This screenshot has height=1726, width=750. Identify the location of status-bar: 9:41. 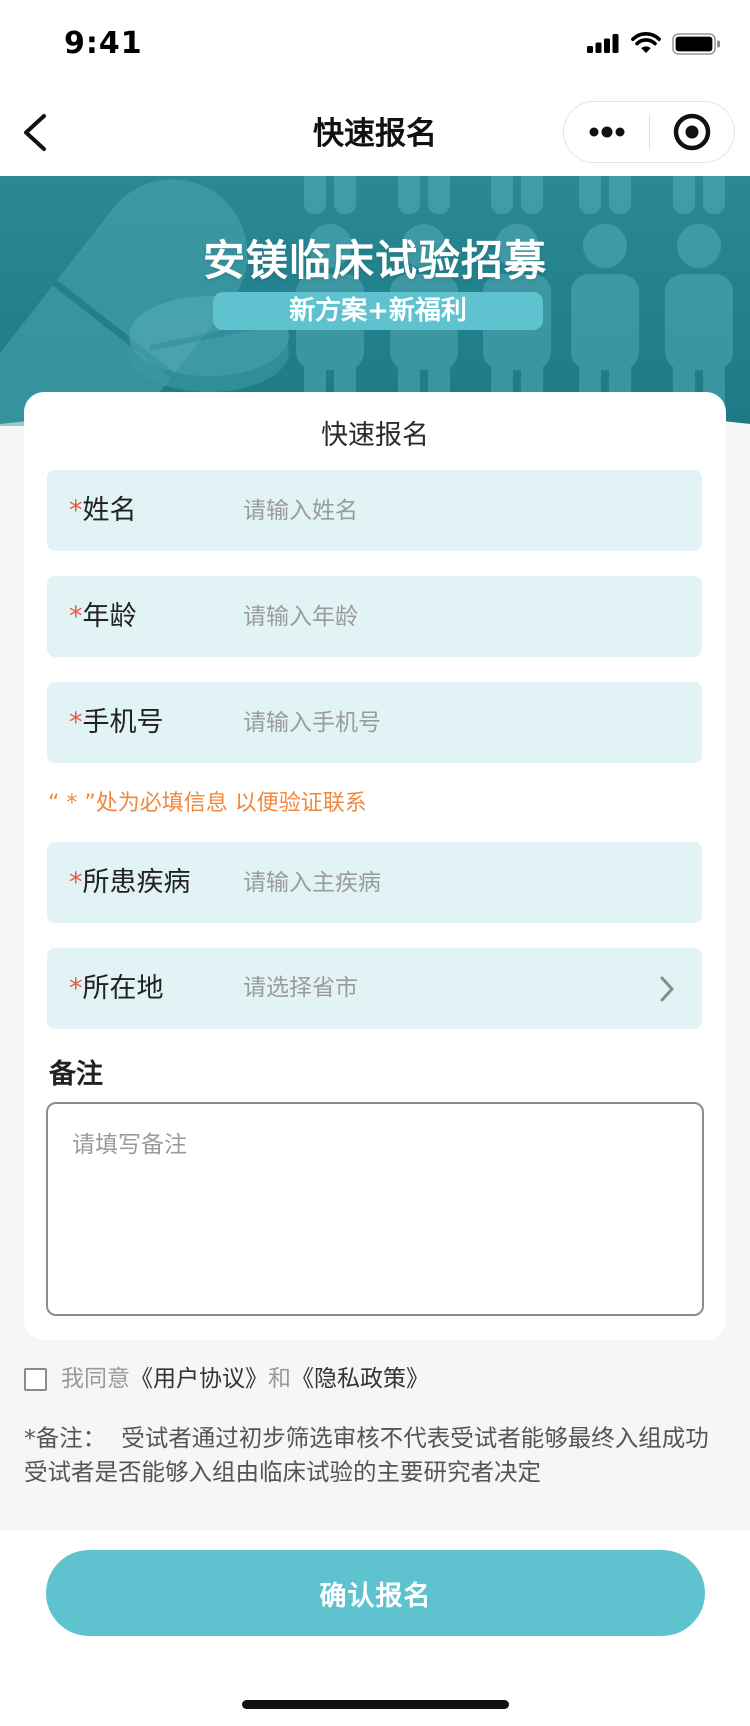
(375, 44).